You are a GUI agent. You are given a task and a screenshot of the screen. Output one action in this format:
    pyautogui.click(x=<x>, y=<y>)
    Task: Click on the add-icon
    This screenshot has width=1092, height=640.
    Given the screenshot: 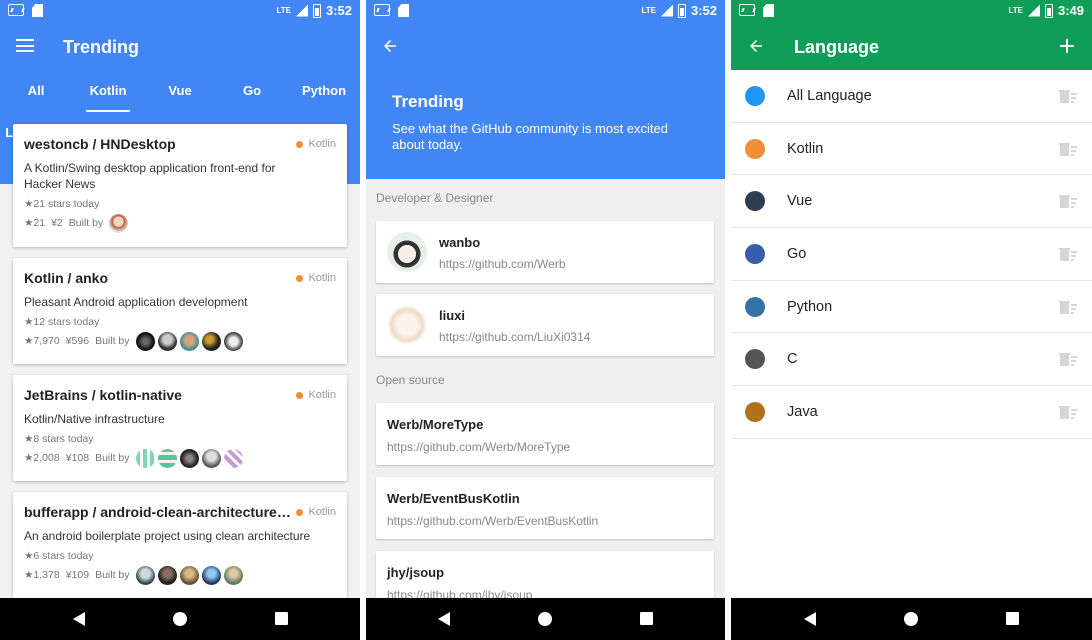 What is the action you would take?
    pyautogui.click(x=1067, y=46)
    